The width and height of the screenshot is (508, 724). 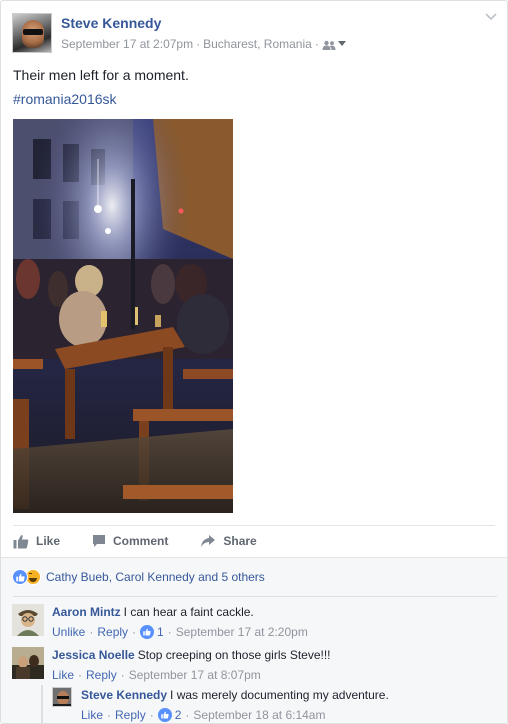 I want to click on comment-timestamp: September 17 at 8:07pm, so click(x=195, y=675).